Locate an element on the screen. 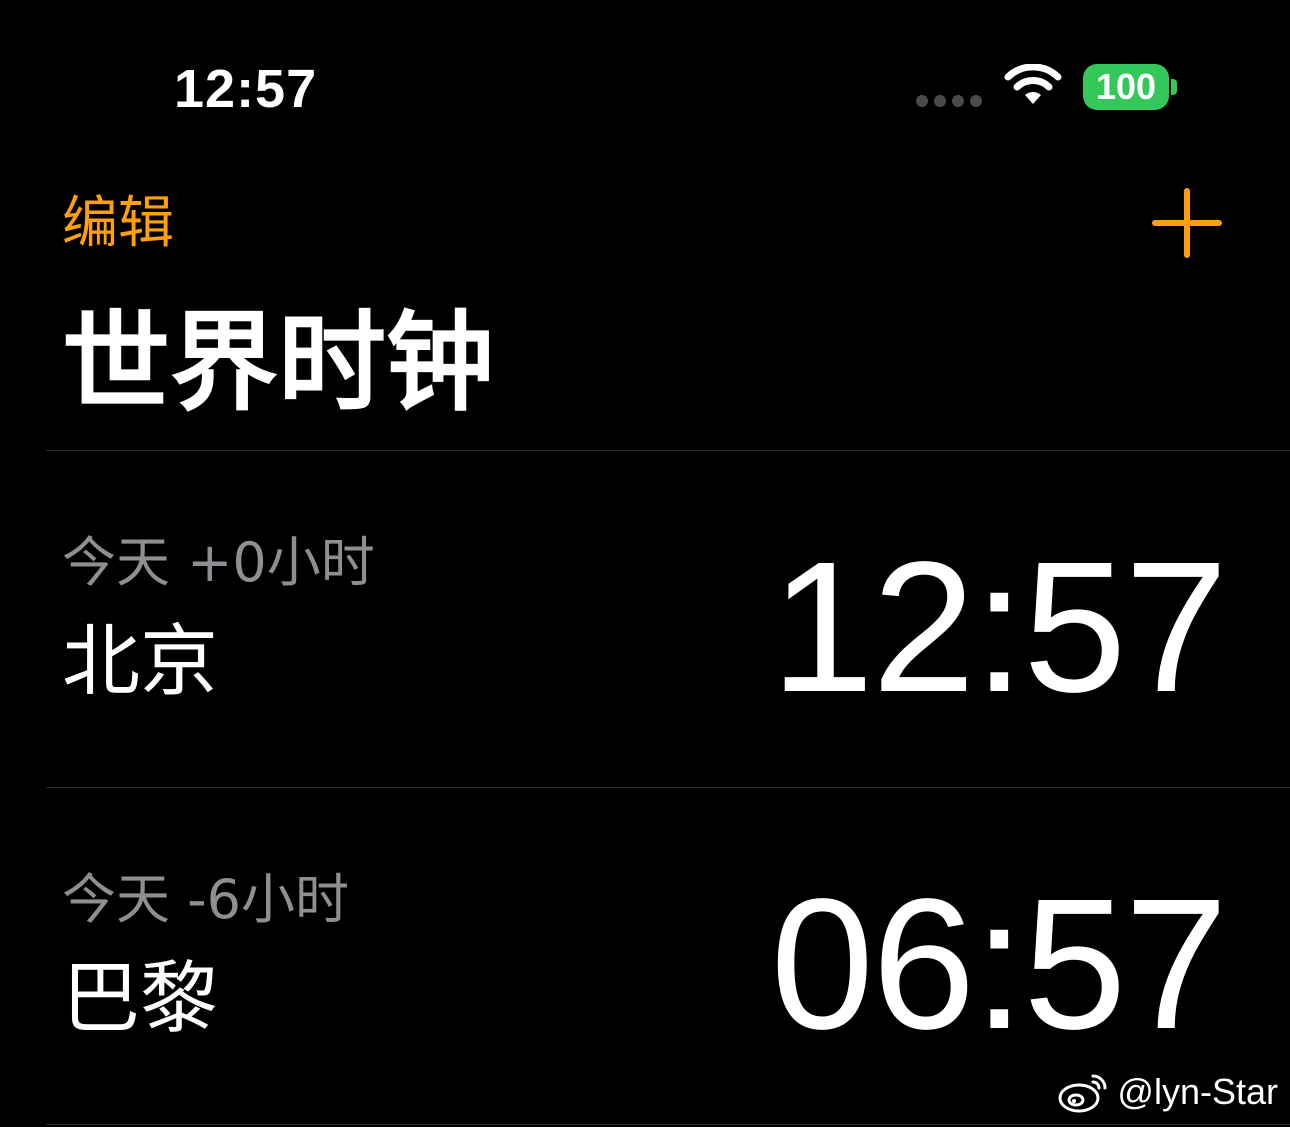 The width and height of the screenshot is (1290, 1127). time-offset-label: 今天 -6小时 is located at coordinates (206, 899).